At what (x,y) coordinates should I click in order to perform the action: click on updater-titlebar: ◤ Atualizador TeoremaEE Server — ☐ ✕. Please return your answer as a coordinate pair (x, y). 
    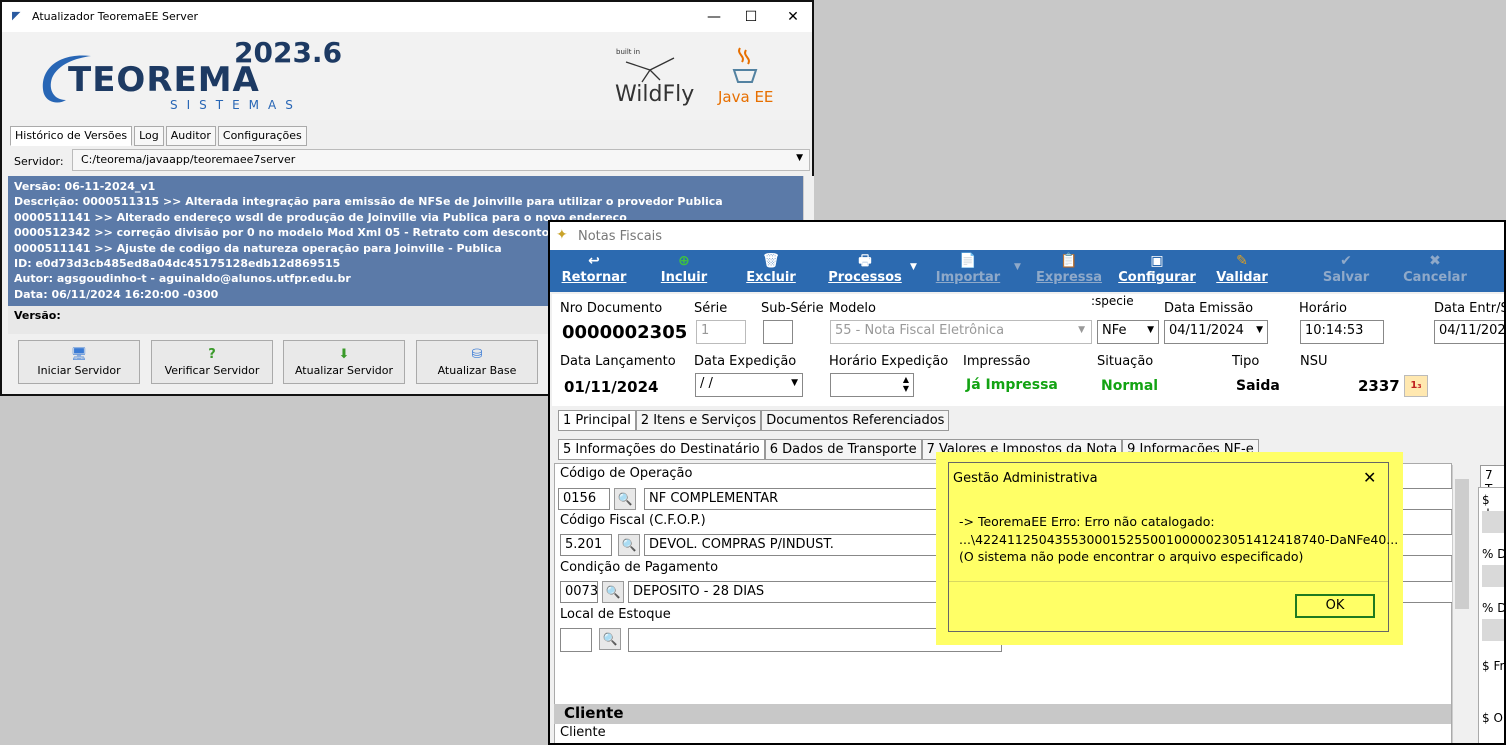
    Looking at the image, I should click on (407, 17).